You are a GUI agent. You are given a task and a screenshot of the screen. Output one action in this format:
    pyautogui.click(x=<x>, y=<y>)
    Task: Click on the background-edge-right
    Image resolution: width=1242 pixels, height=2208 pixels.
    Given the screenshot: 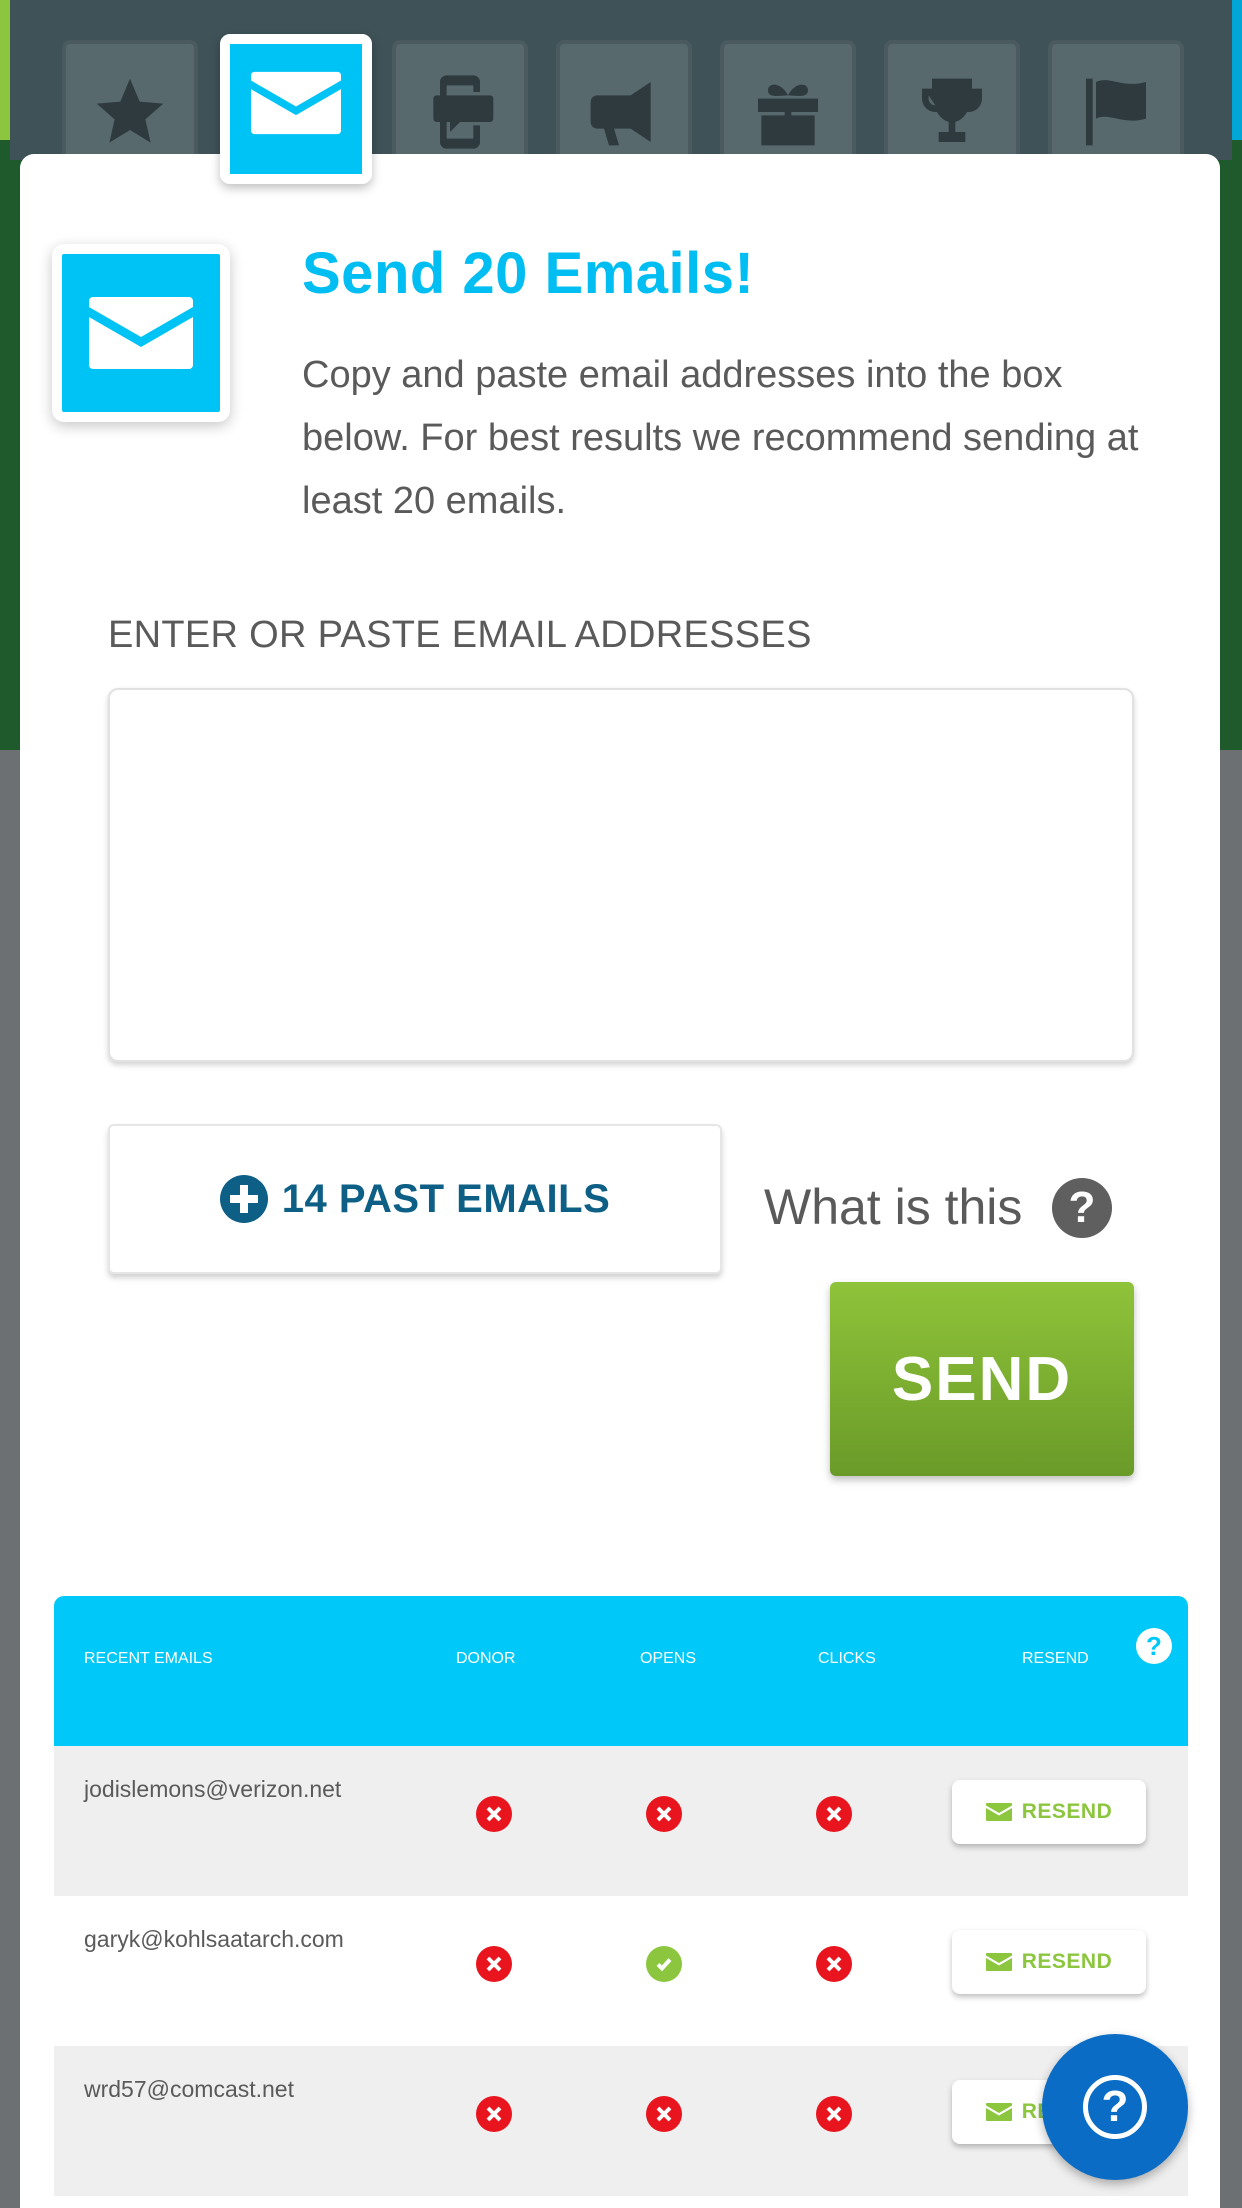 What is the action you would take?
    pyautogui.click(x=1237, y=70)
    